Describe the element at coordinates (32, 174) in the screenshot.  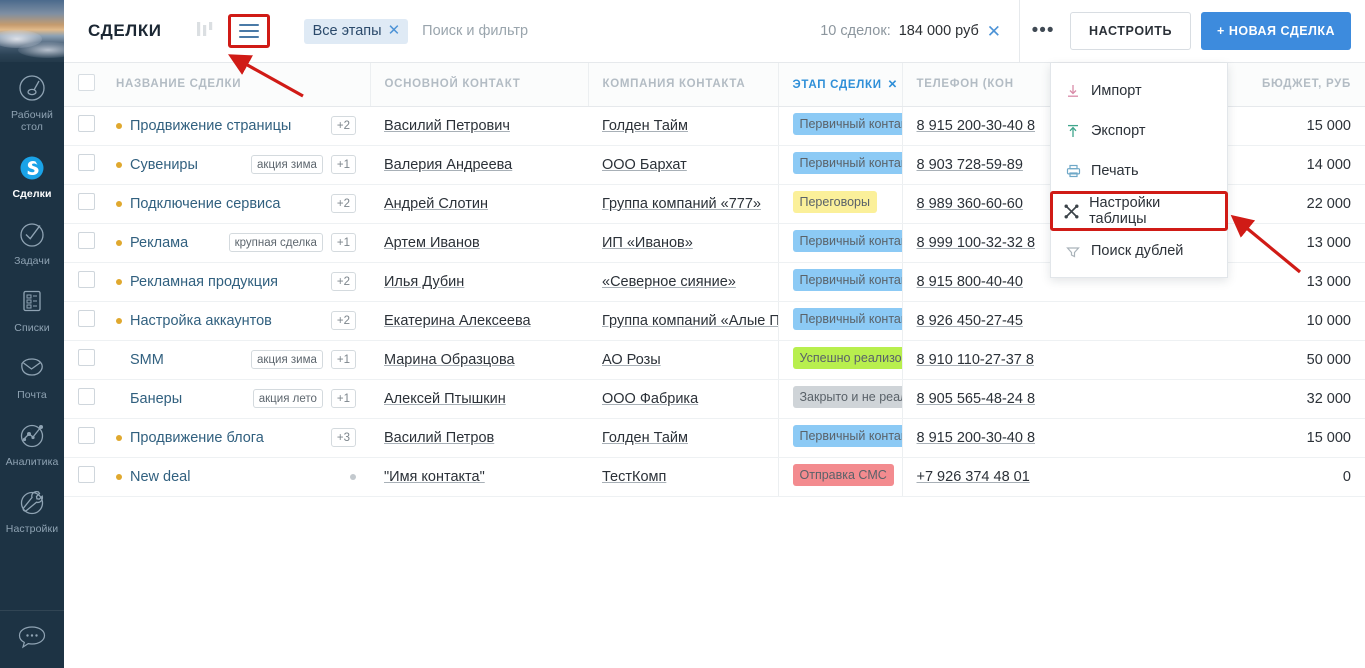
I see `sidebar-item-deals: Сделки` at that location.